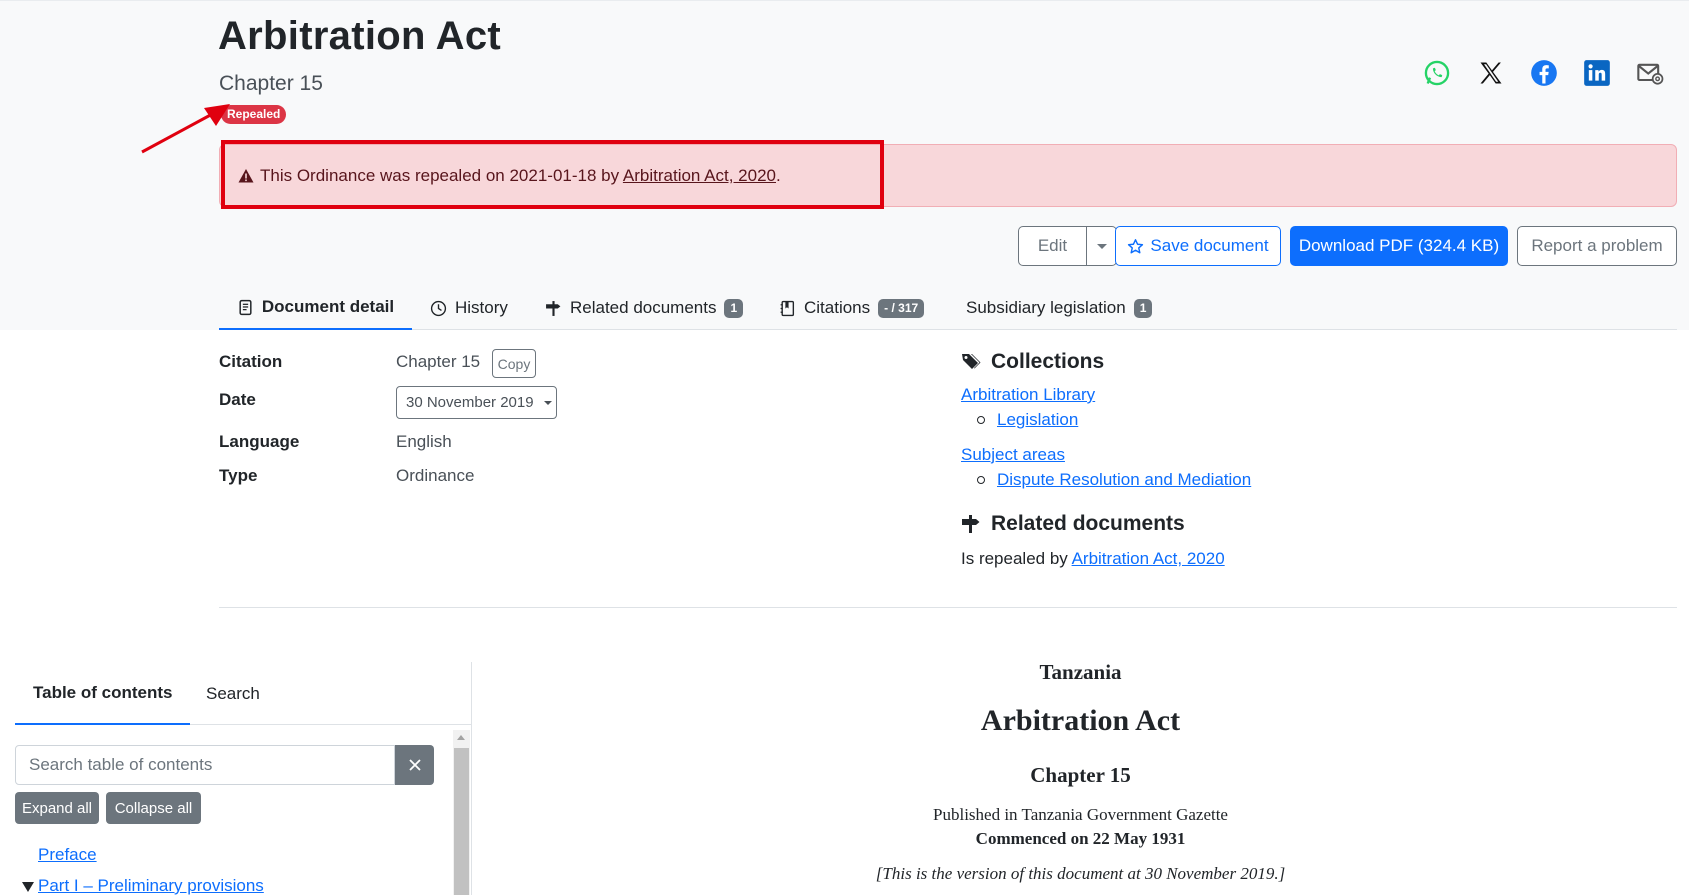  I want to click on save-document-button: Save document, so click(1198, 246).